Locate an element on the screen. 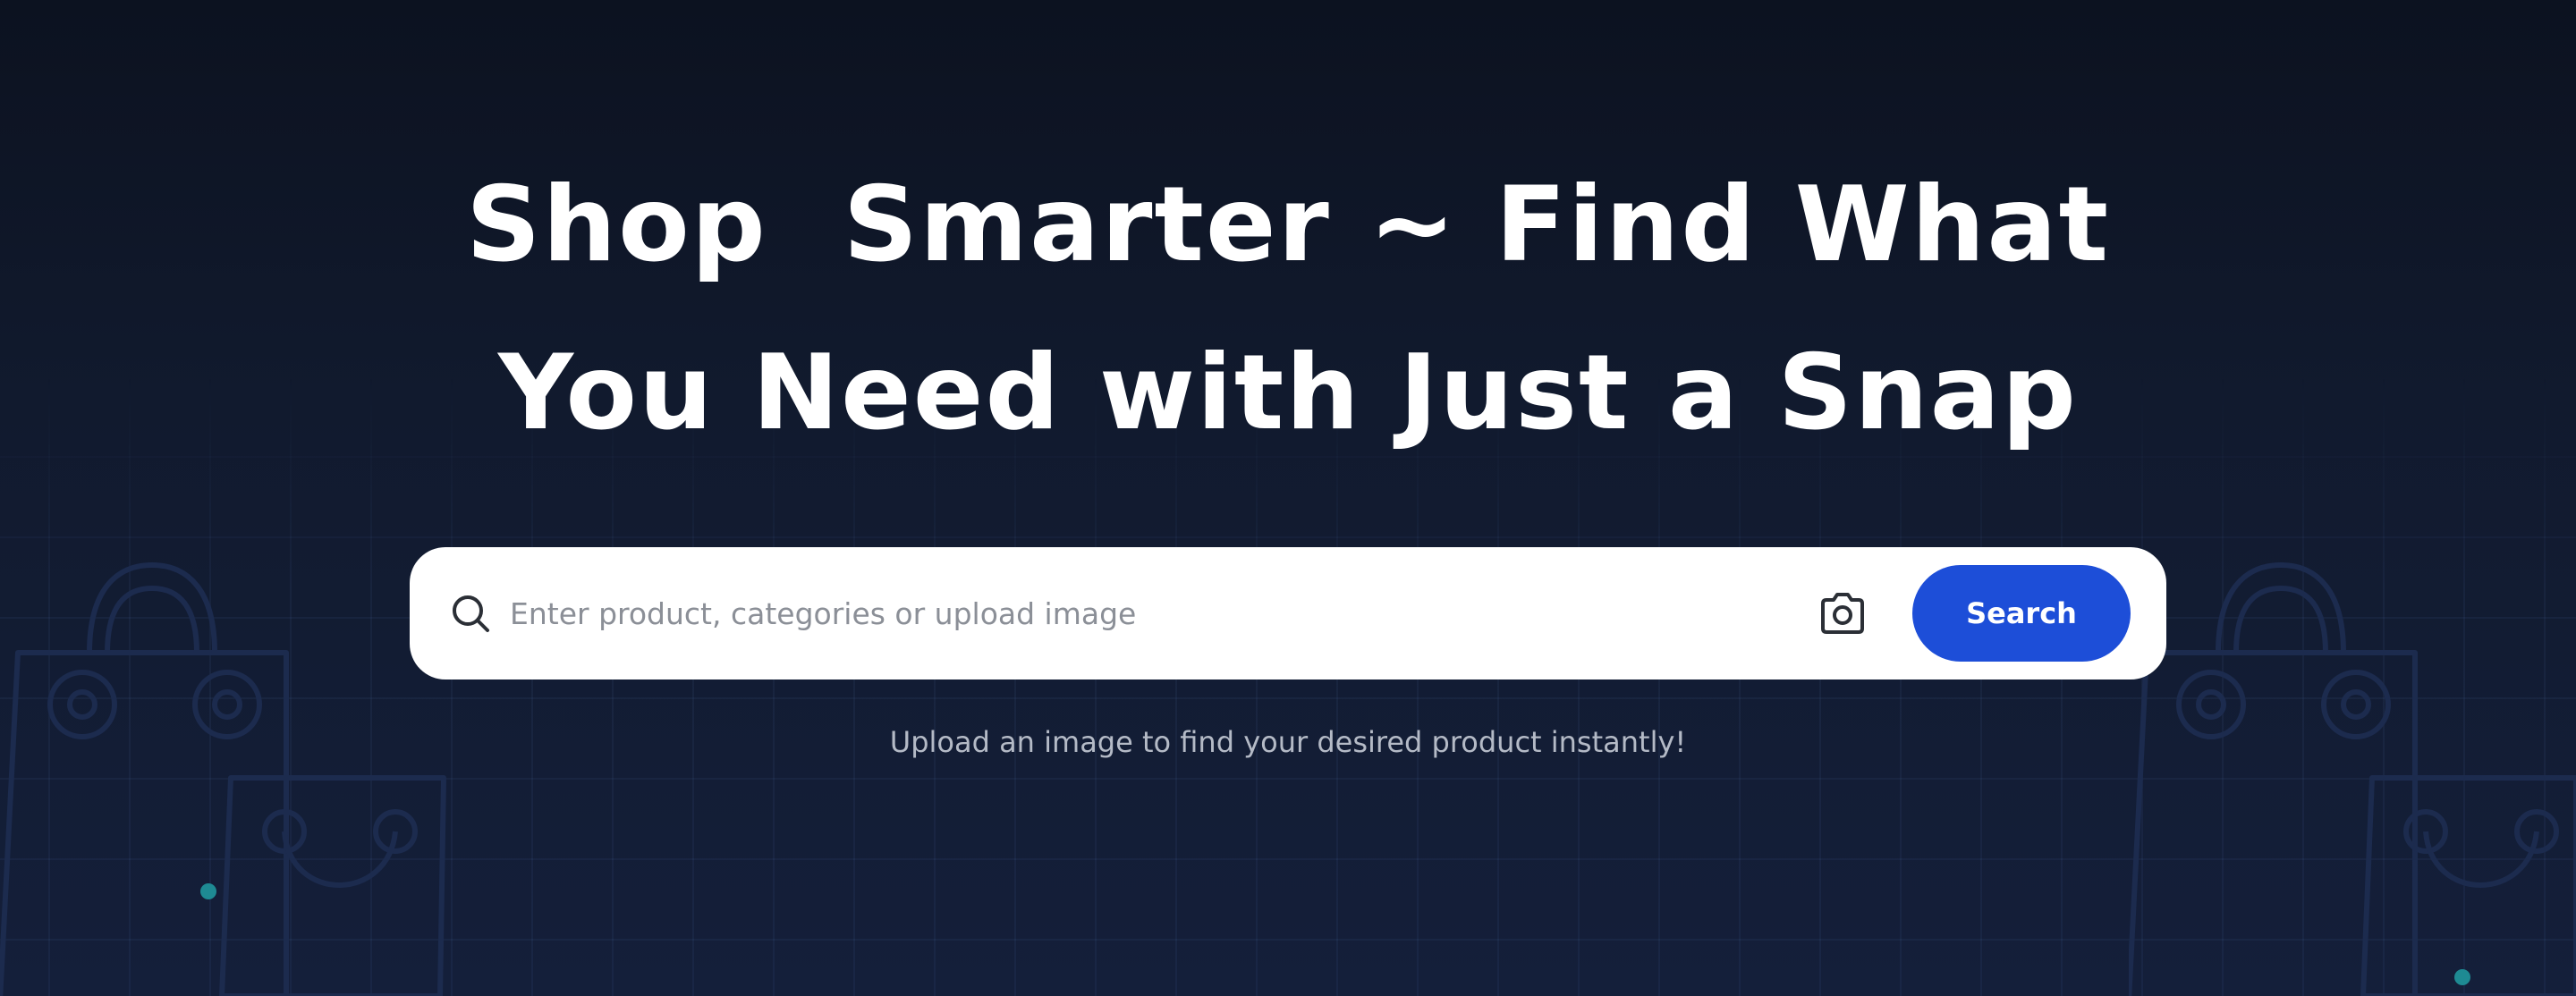  search-input is located at coordinates (1333, 613).